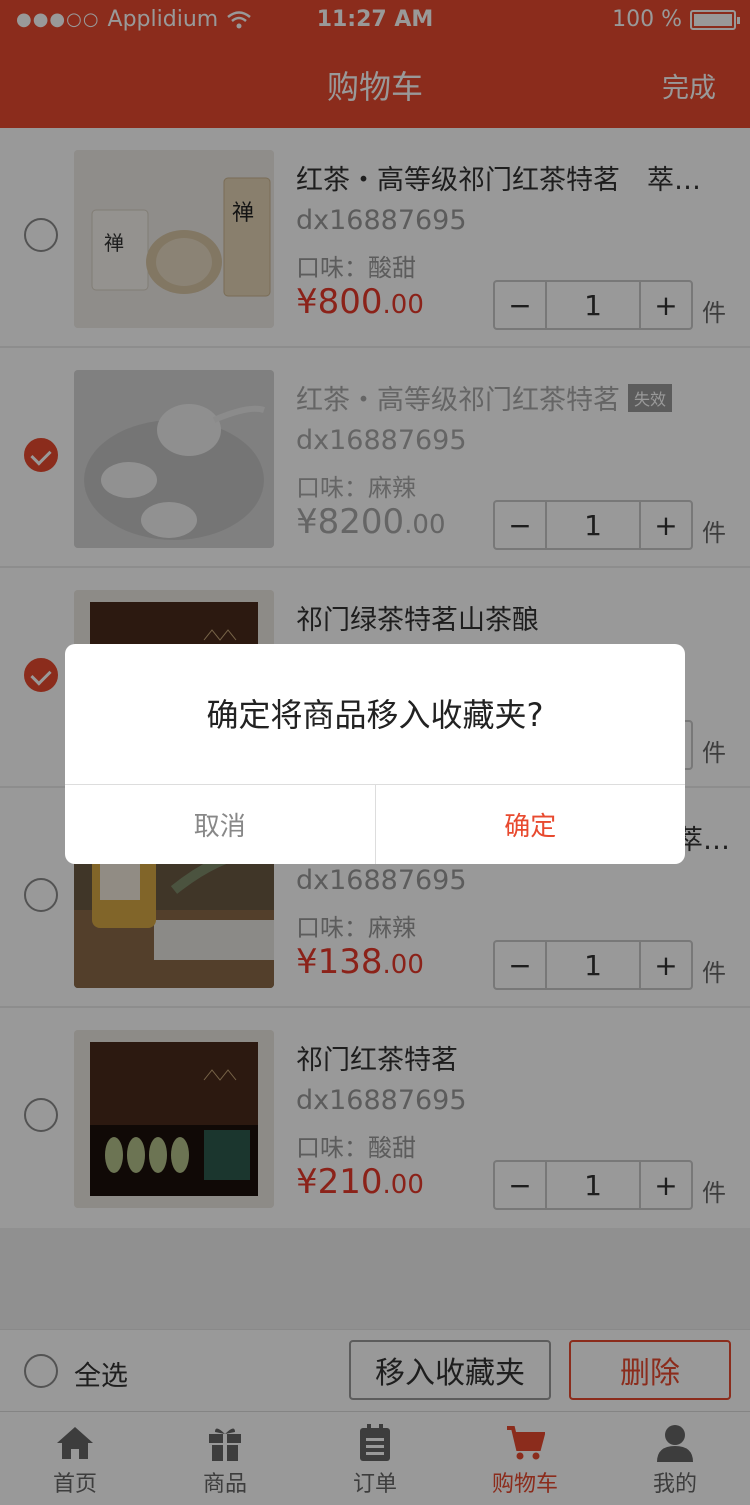 The width and height of the screenshot is (750, 1505). I want to click on dialog-confirm-button: 确定, so click(531, 824).